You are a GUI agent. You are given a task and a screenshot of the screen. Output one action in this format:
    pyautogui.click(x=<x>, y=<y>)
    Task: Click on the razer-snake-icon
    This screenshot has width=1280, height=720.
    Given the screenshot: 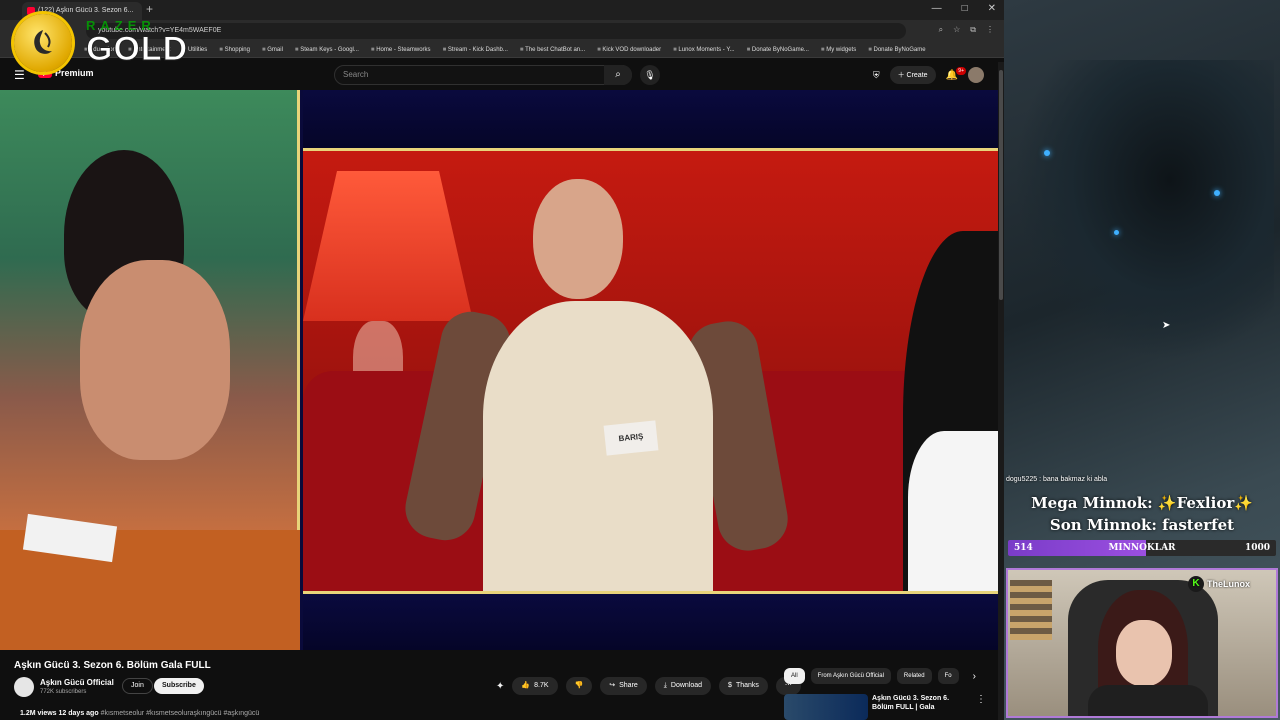 What is the action you would take?
    pyautogui.click(x=43, y=42)
    